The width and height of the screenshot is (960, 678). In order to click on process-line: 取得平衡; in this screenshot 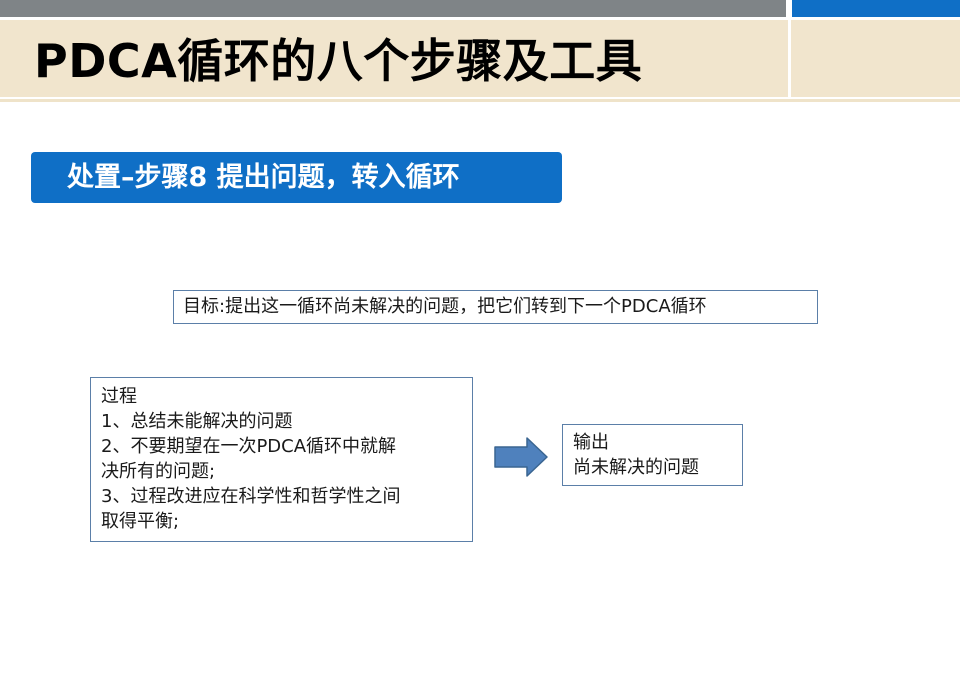, I will do `click(140, 521)`.